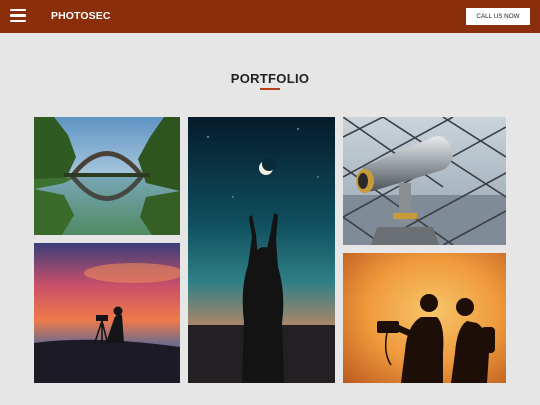  I want to click on portfolio-photo-two-photographers, so click(424, 318).